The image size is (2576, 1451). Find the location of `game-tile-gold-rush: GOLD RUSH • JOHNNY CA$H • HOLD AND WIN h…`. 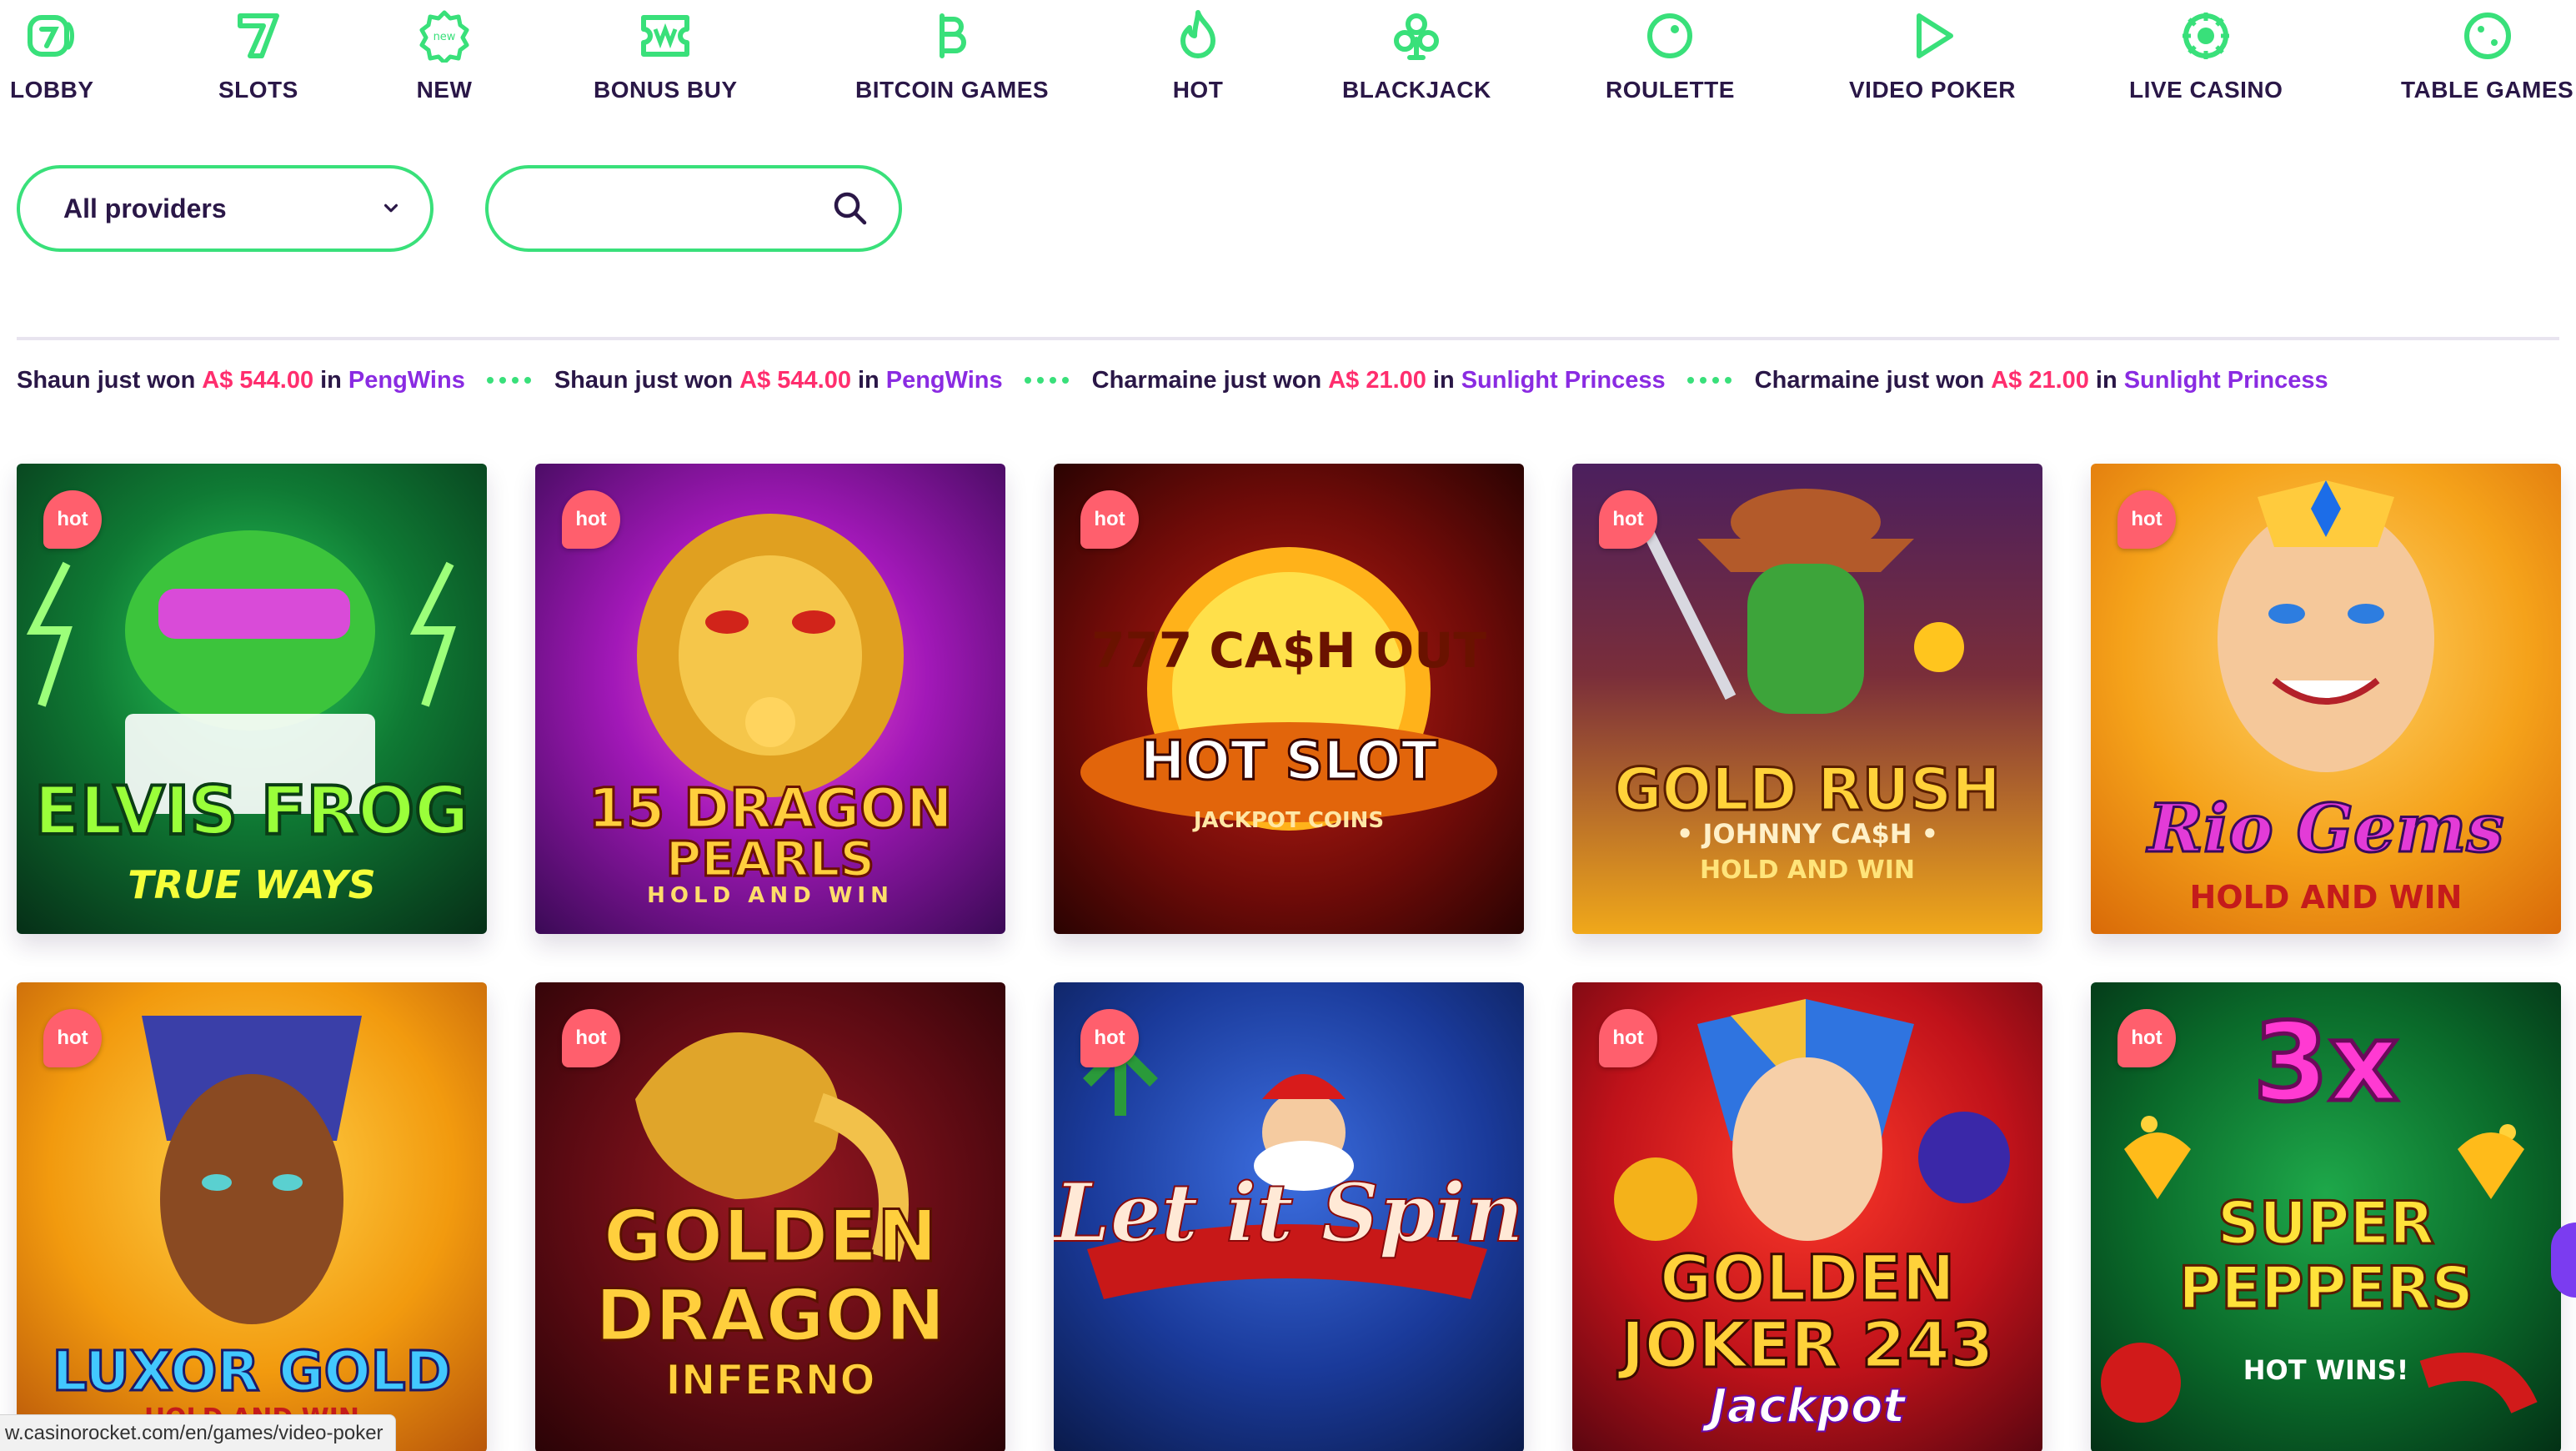

game-tile-gold-rush: GOLD RUSH • JOHNNY CA$H • HOLD AND WIN h… is located at coordinates (1807, 699).